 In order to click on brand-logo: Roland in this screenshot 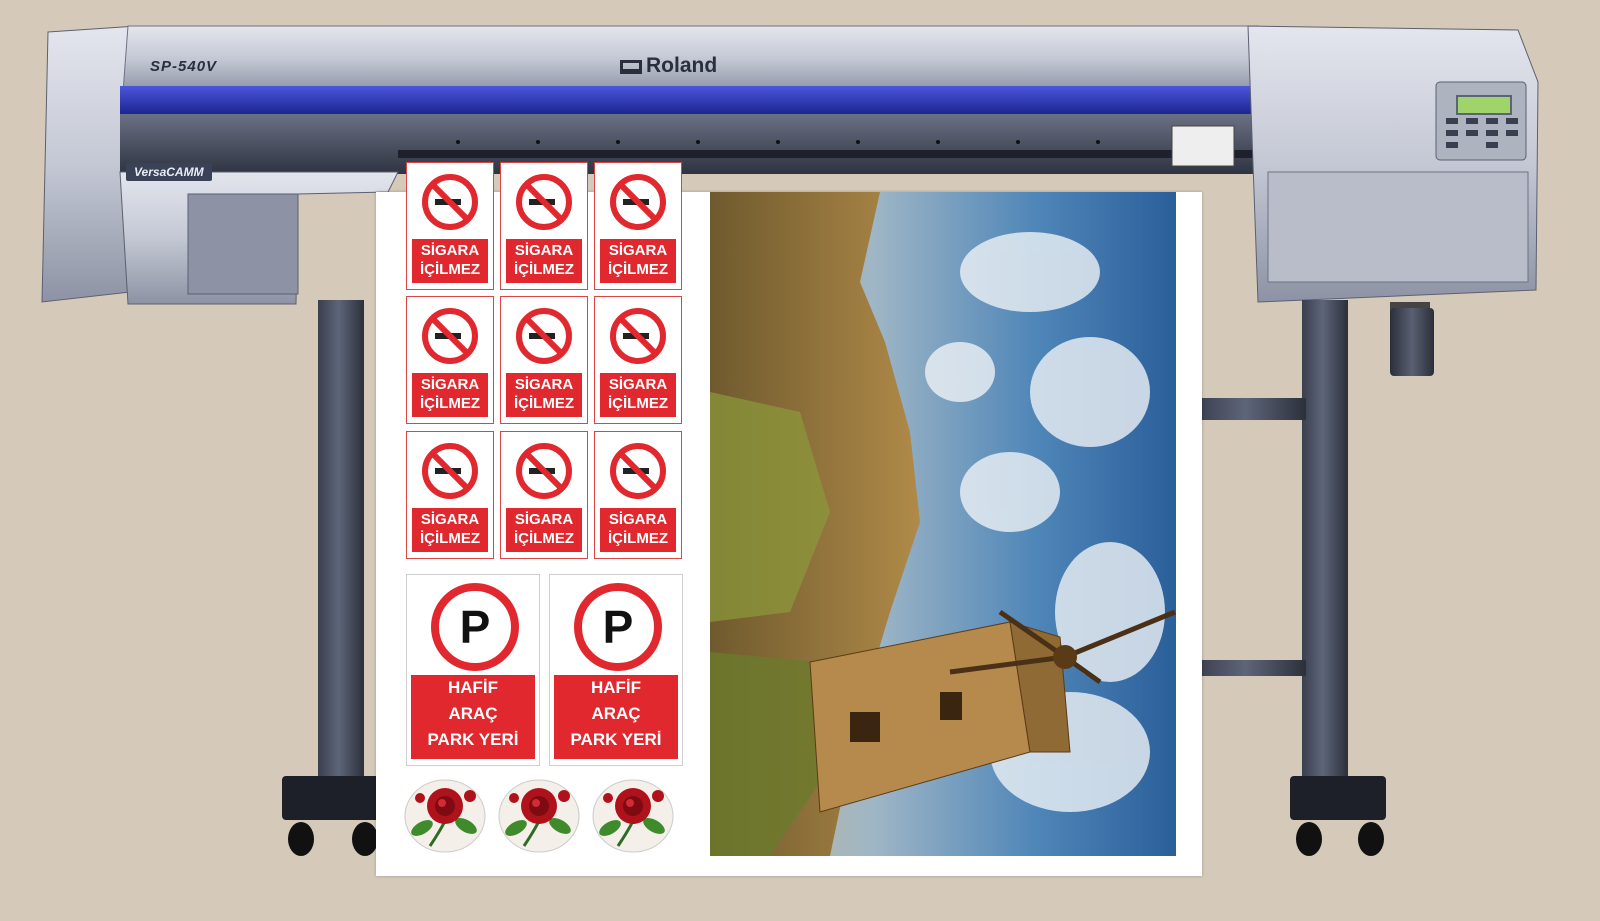, I will do `click(668, 66)`.